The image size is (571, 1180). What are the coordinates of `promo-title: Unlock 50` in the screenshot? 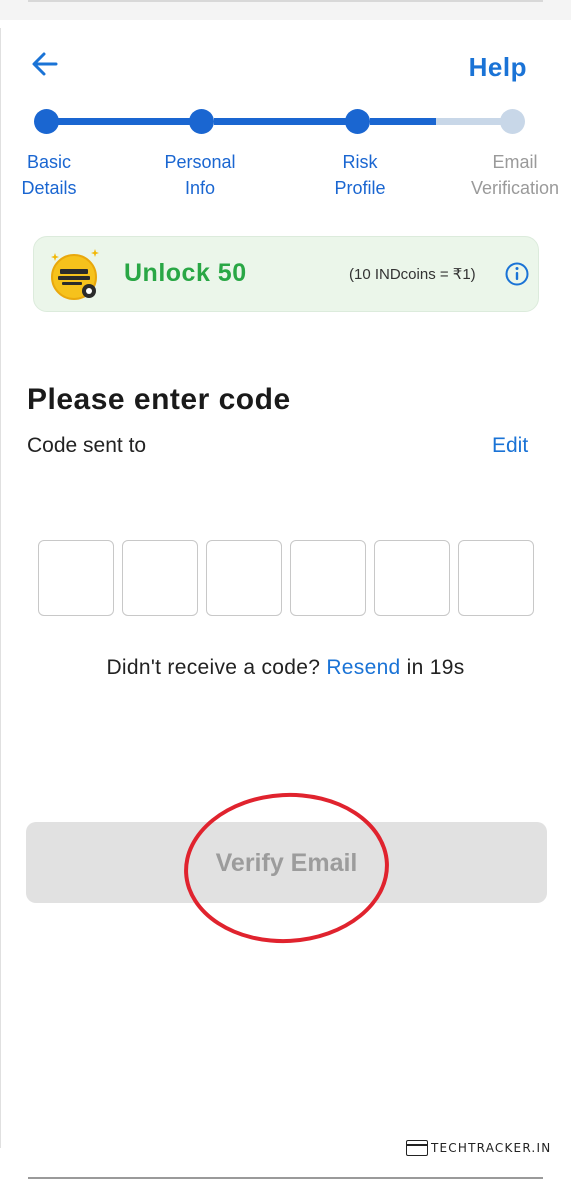 It's located at (185, 273).